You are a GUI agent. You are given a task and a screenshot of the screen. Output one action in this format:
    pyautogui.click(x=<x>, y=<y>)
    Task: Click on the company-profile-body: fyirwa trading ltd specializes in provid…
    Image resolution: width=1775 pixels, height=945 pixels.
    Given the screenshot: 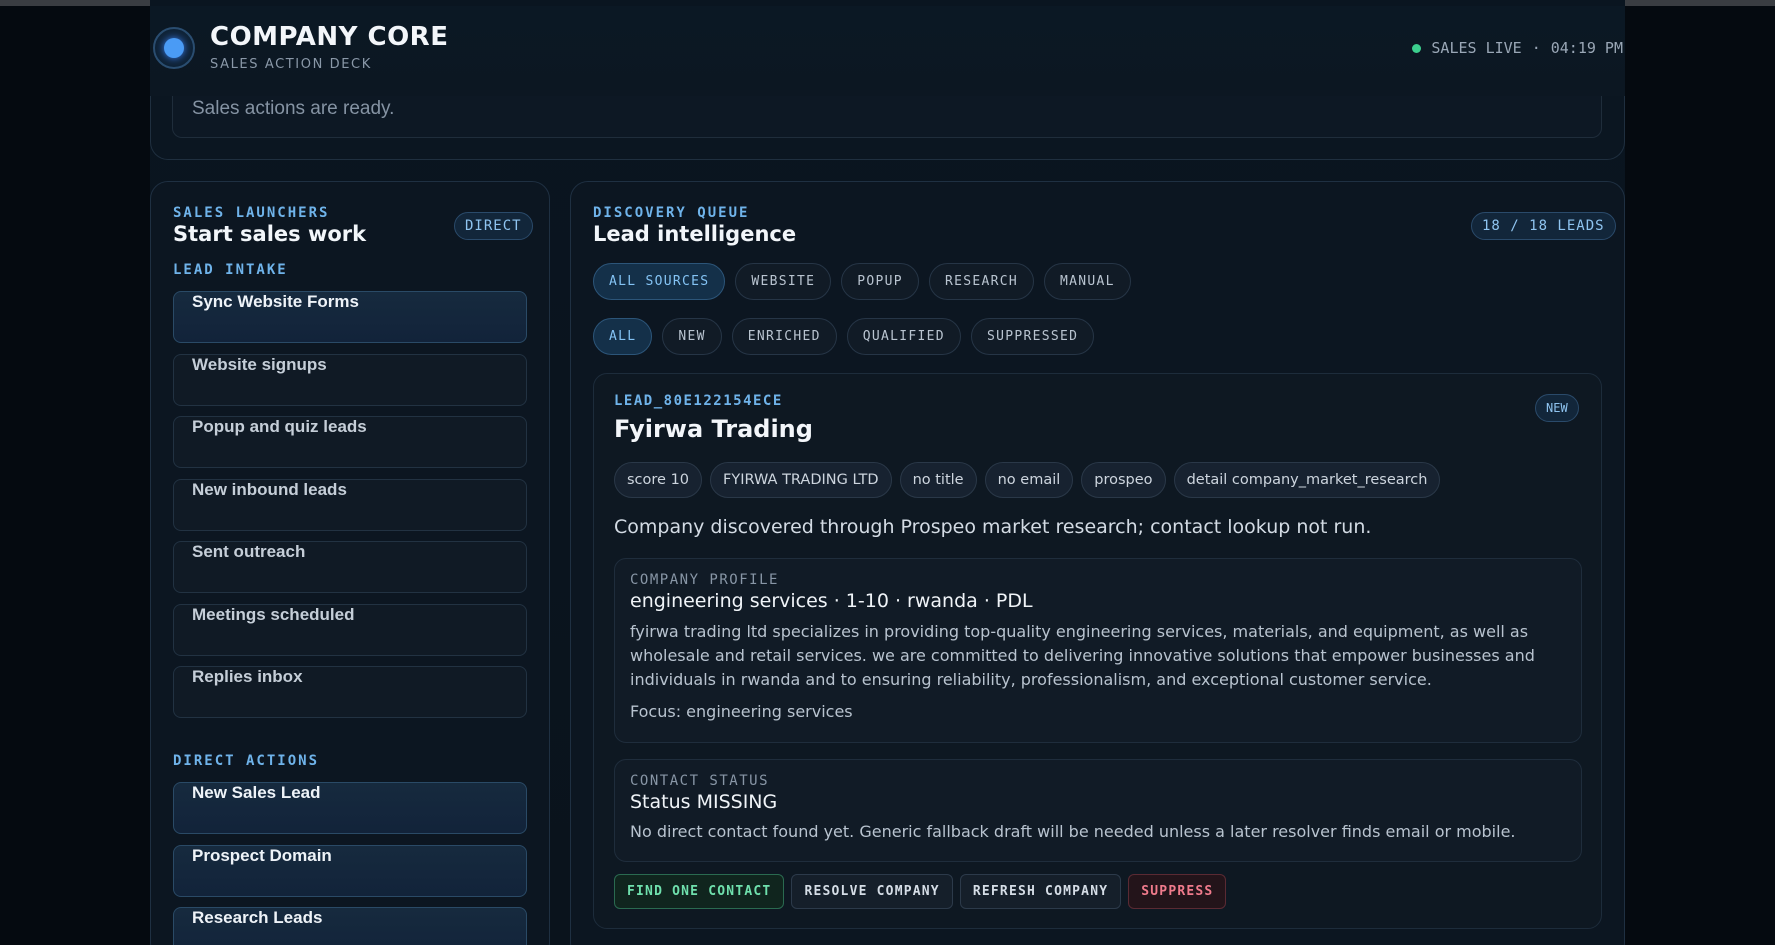 What is the action you would take?
    pyautogui.click(x=1082, y=655)
    